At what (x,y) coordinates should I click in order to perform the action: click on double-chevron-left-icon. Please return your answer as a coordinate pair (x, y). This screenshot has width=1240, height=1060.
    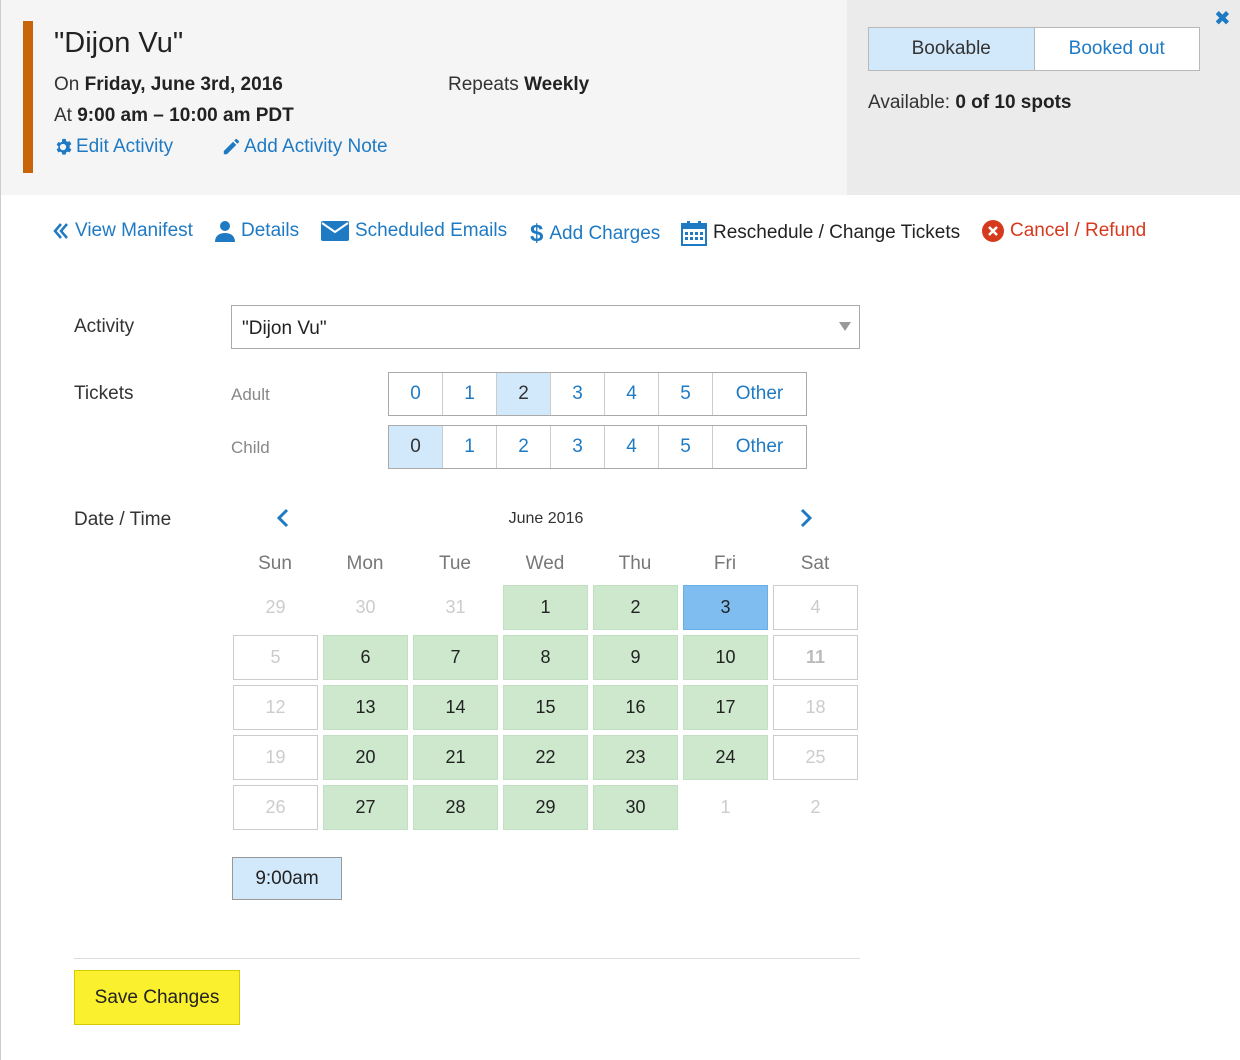
    Looking at the image, I should click on (60, 231).